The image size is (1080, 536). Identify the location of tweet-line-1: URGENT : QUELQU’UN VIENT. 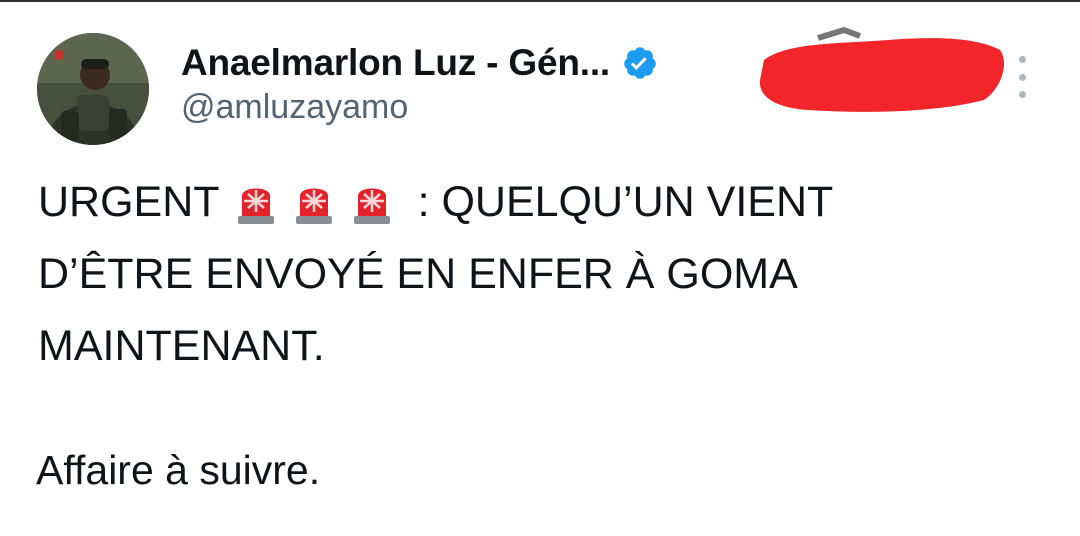
(543, 202).